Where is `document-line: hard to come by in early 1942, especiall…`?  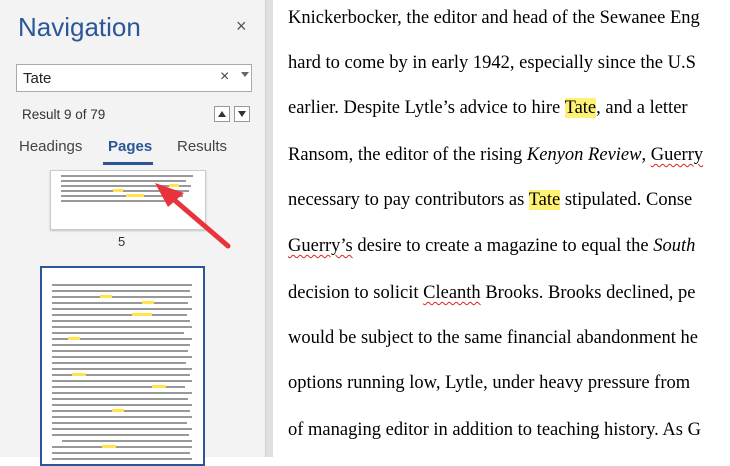
document-line: hard to come by in early 1942, especiall… is located at coordinates (492, 63).